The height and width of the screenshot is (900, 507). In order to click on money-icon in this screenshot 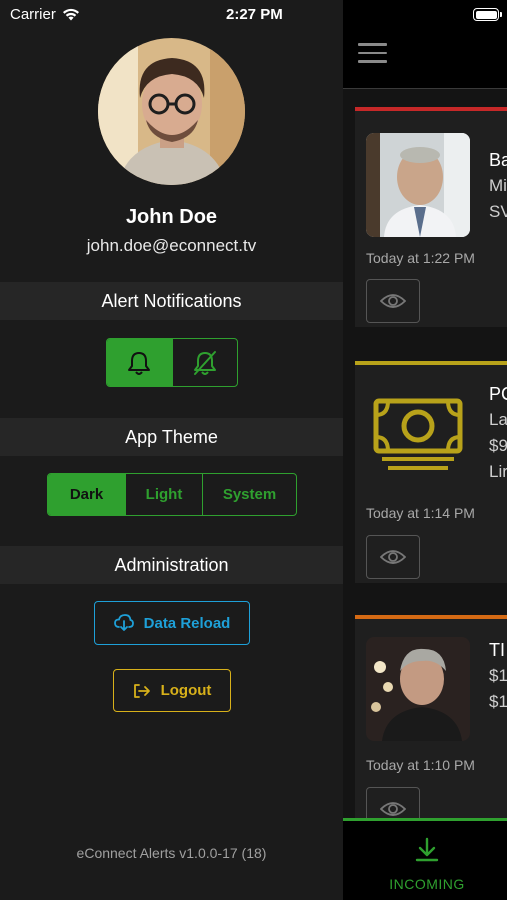, I will do `click(418, 439)`.